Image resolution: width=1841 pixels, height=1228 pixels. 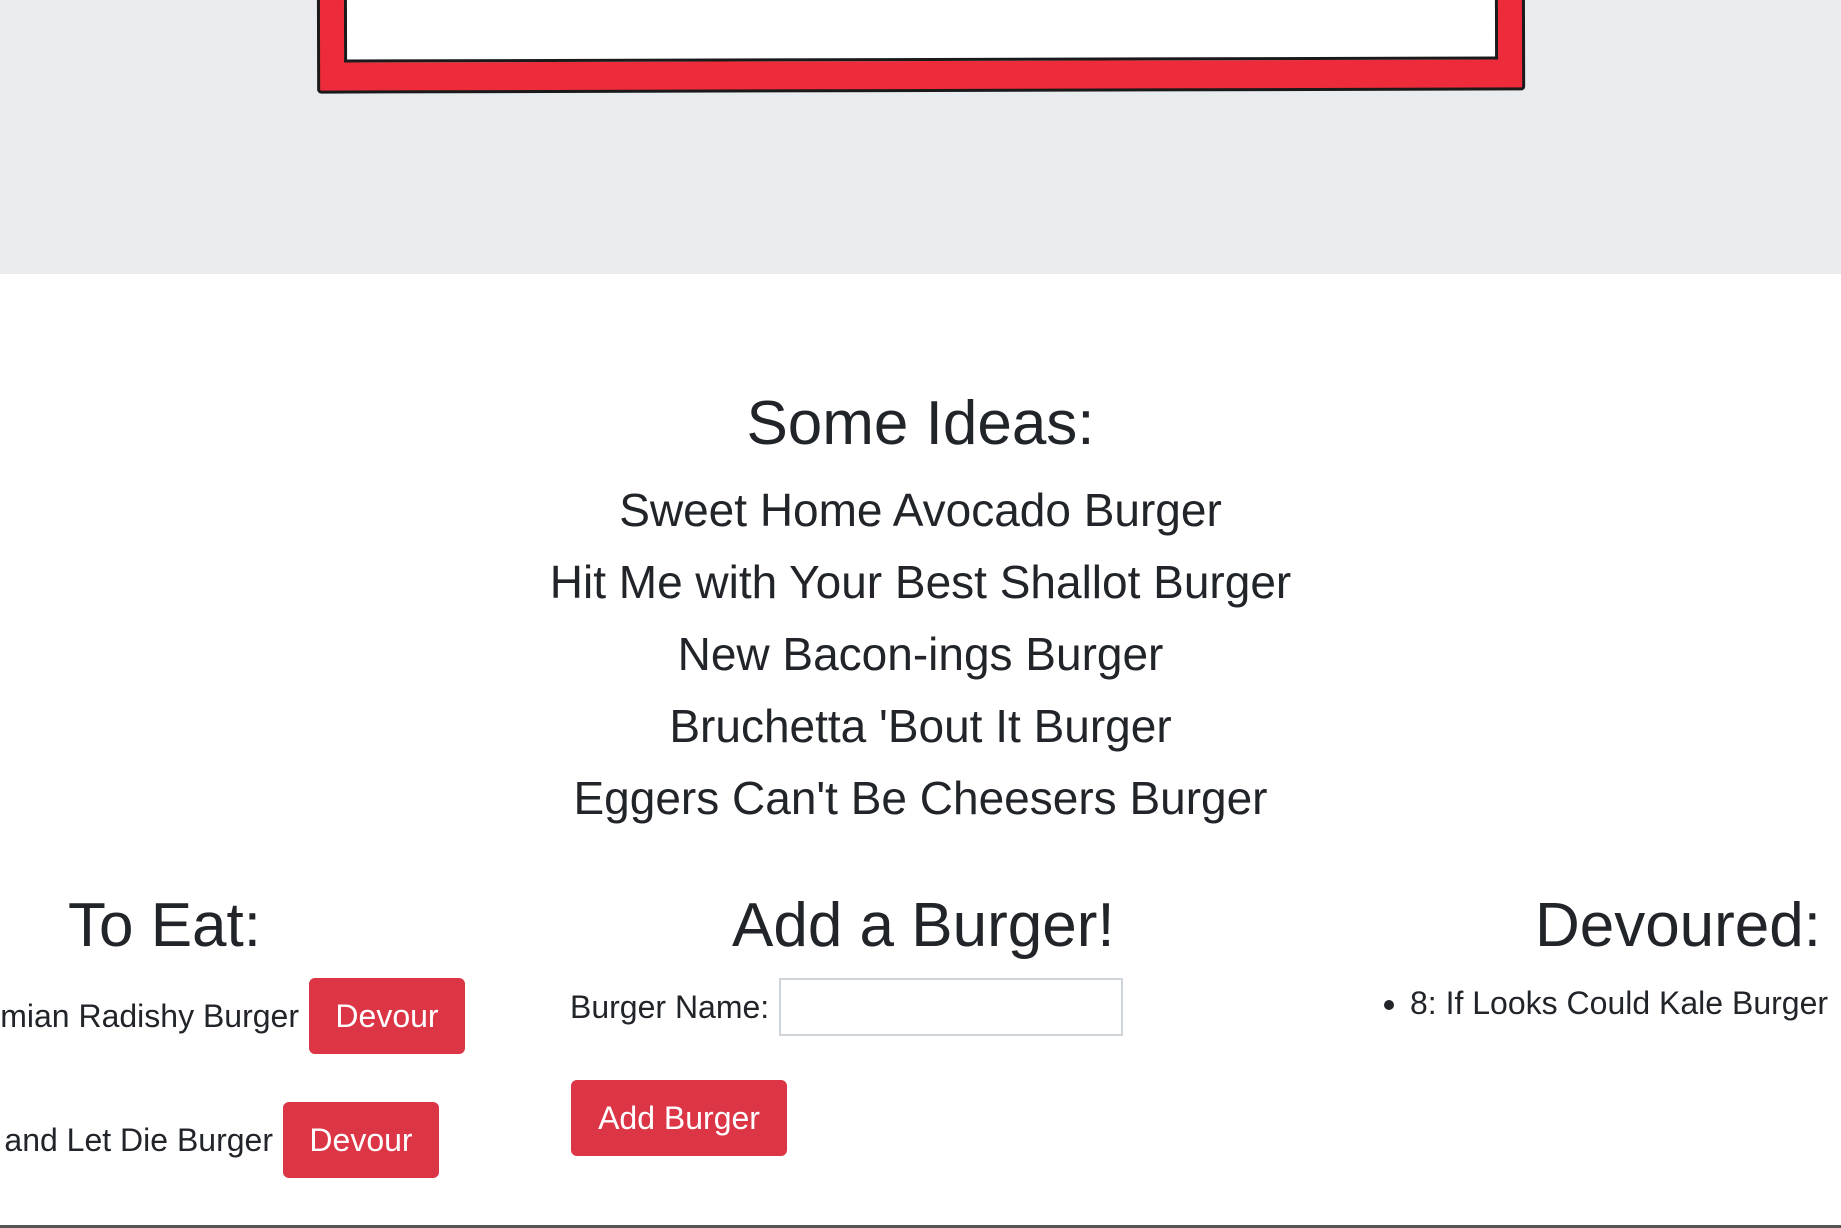 I want to click on to-eat-item-name: emian Radishy Burger, so click(x=149, y=1015).